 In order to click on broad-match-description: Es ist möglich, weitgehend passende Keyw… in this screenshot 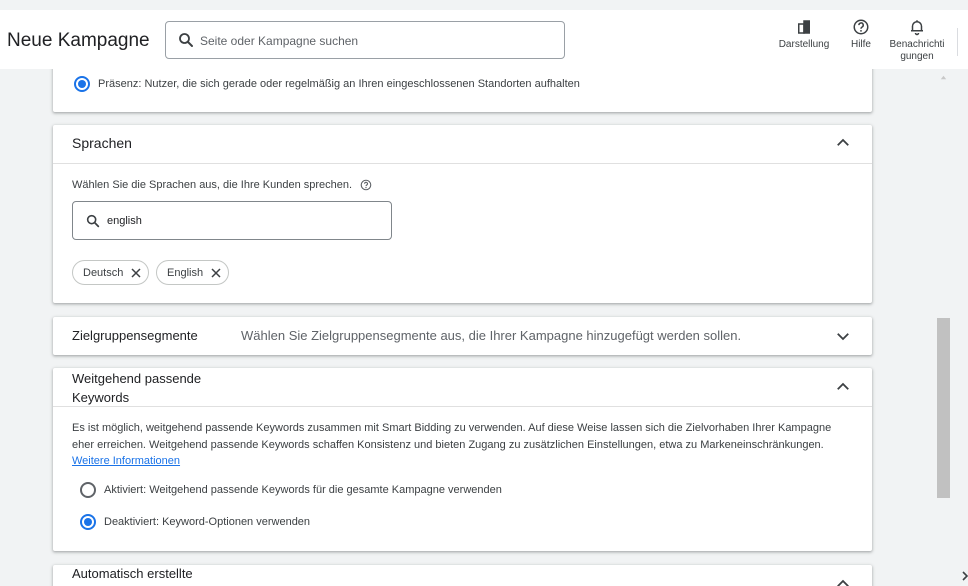, I will do `click(452, 445)`.